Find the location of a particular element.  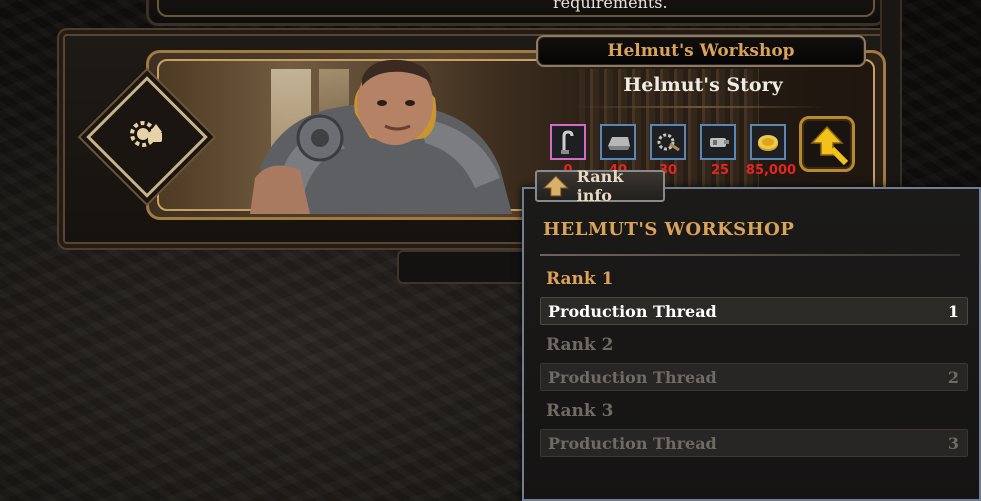

device-icon is located at coordinates (719, 142).